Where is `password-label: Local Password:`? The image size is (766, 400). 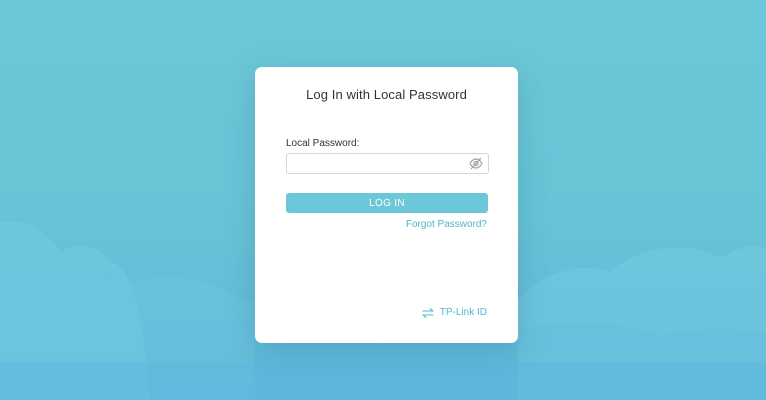 password-label: Local Password: is located at coordinates (323, 143).